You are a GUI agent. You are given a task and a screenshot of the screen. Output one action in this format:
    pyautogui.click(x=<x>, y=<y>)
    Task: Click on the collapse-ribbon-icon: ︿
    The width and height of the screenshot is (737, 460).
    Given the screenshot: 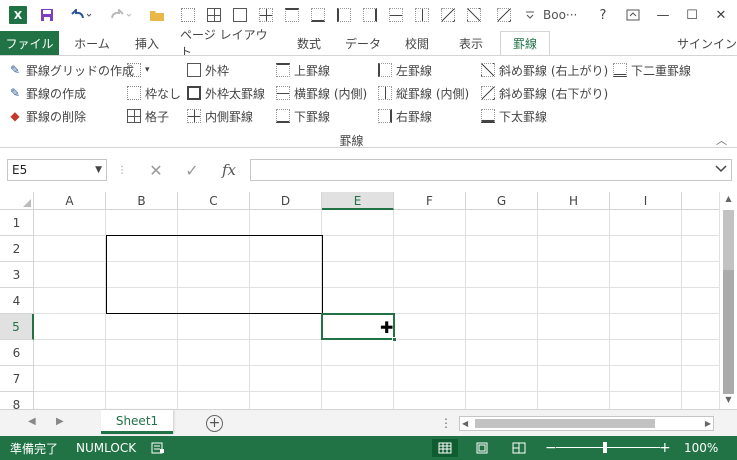 What is the action you would take?
    pyautogui.click(x=721, y=140)
    